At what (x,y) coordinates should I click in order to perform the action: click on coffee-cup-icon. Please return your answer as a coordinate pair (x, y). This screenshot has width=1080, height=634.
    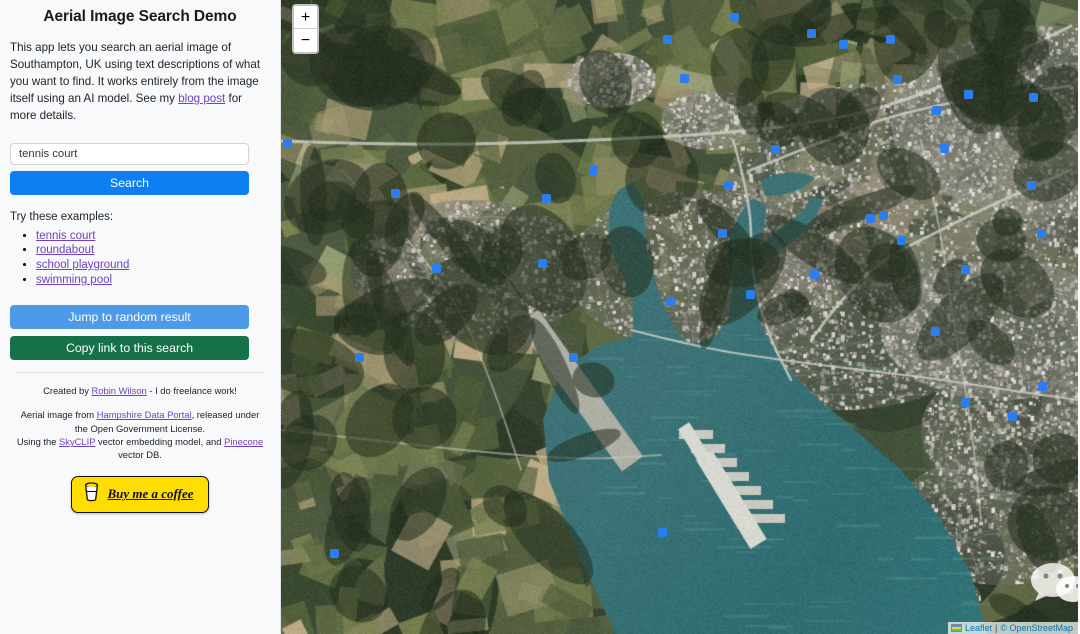
    Looking at the image, I should click on (91, 494).